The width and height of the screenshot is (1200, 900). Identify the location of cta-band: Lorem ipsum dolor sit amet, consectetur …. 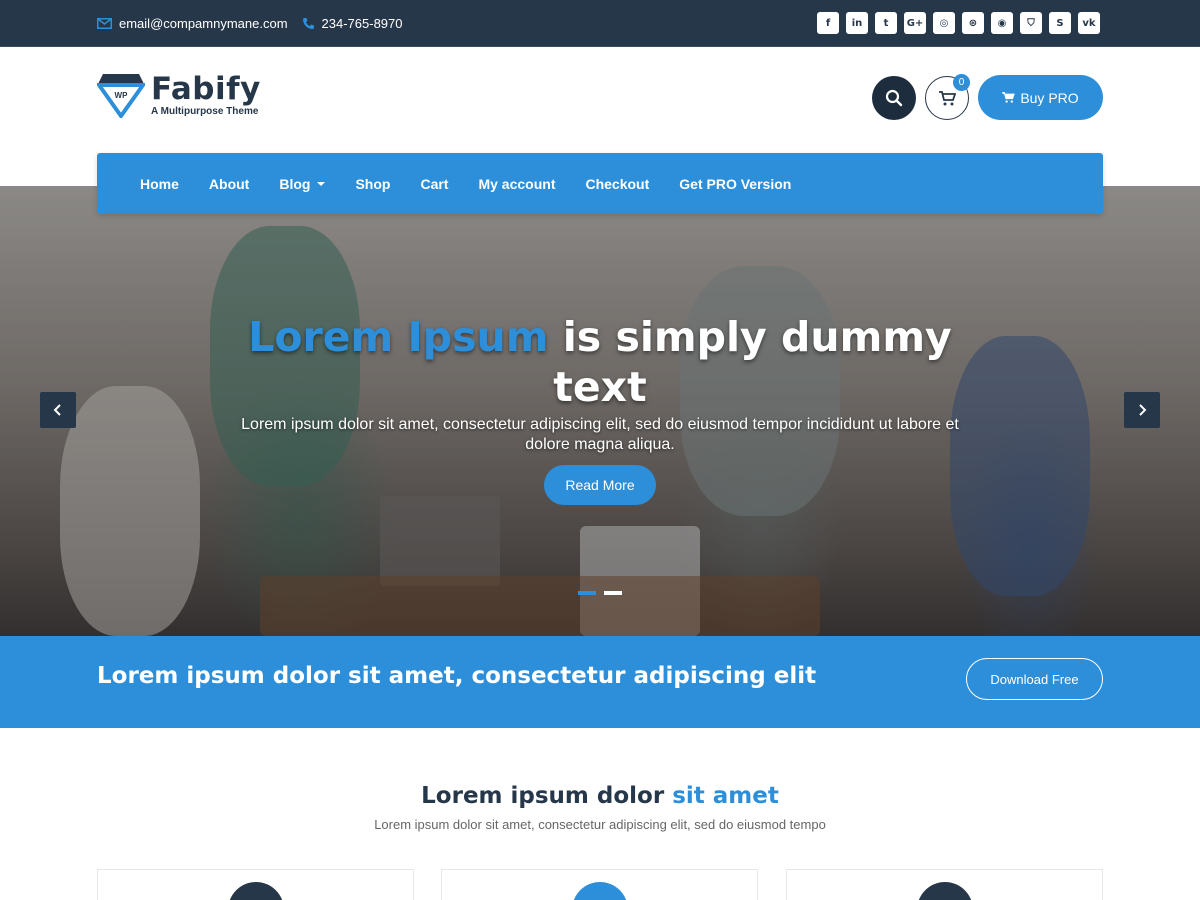
(600, 682).